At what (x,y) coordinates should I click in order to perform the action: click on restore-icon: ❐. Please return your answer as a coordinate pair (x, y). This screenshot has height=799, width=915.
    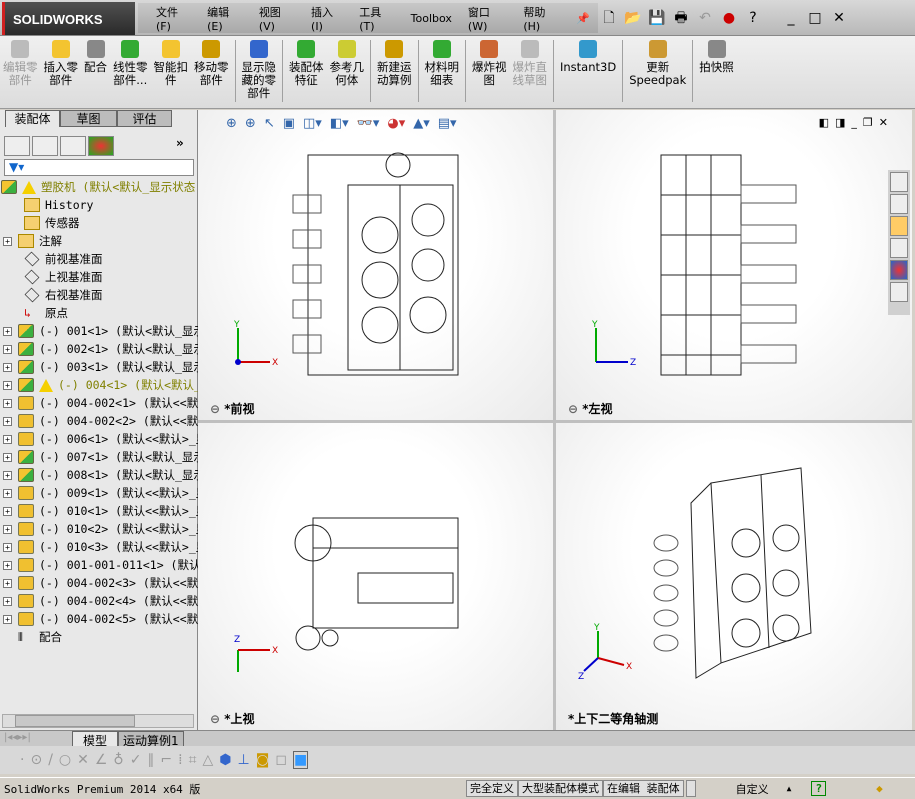
    Looking at the image, I should click on (868, 122).